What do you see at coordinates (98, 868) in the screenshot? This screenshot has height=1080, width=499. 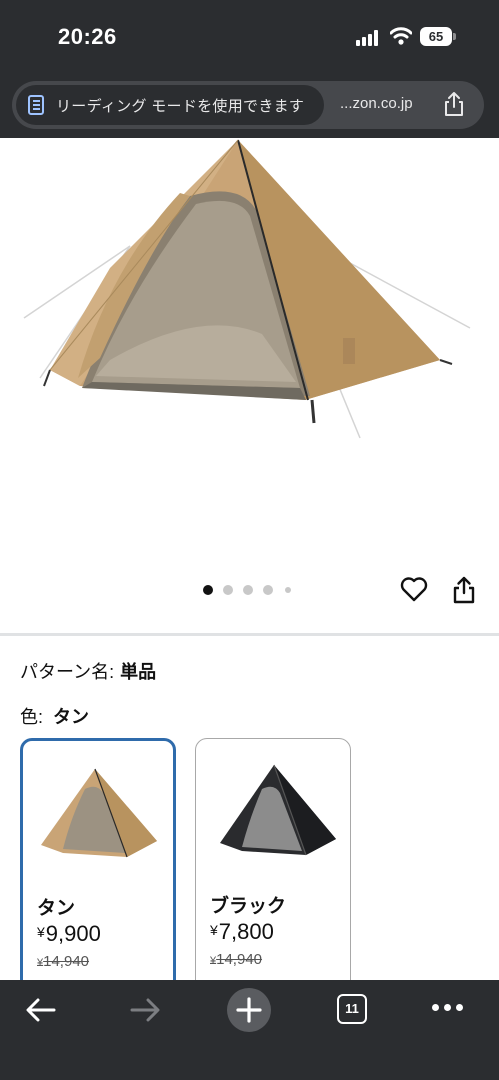 I see `variant-tan: タン ¥9,900 ¥14,940` at bounding box center [98, 868].